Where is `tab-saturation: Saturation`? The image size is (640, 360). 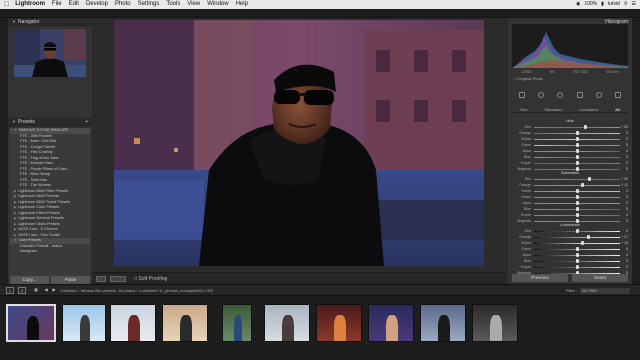
tab-saturation: Saturation is located at coordinates (553, 109).